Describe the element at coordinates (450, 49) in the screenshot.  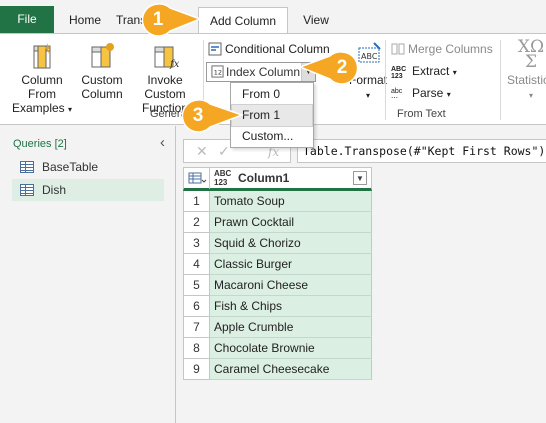
I see `merge-columns-label: Merge Columns` at that location.